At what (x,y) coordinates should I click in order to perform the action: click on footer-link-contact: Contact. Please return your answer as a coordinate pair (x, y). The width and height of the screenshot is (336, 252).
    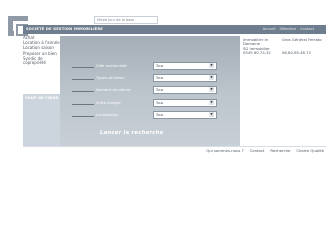
    Looking at the image, I should click on (257, 151).